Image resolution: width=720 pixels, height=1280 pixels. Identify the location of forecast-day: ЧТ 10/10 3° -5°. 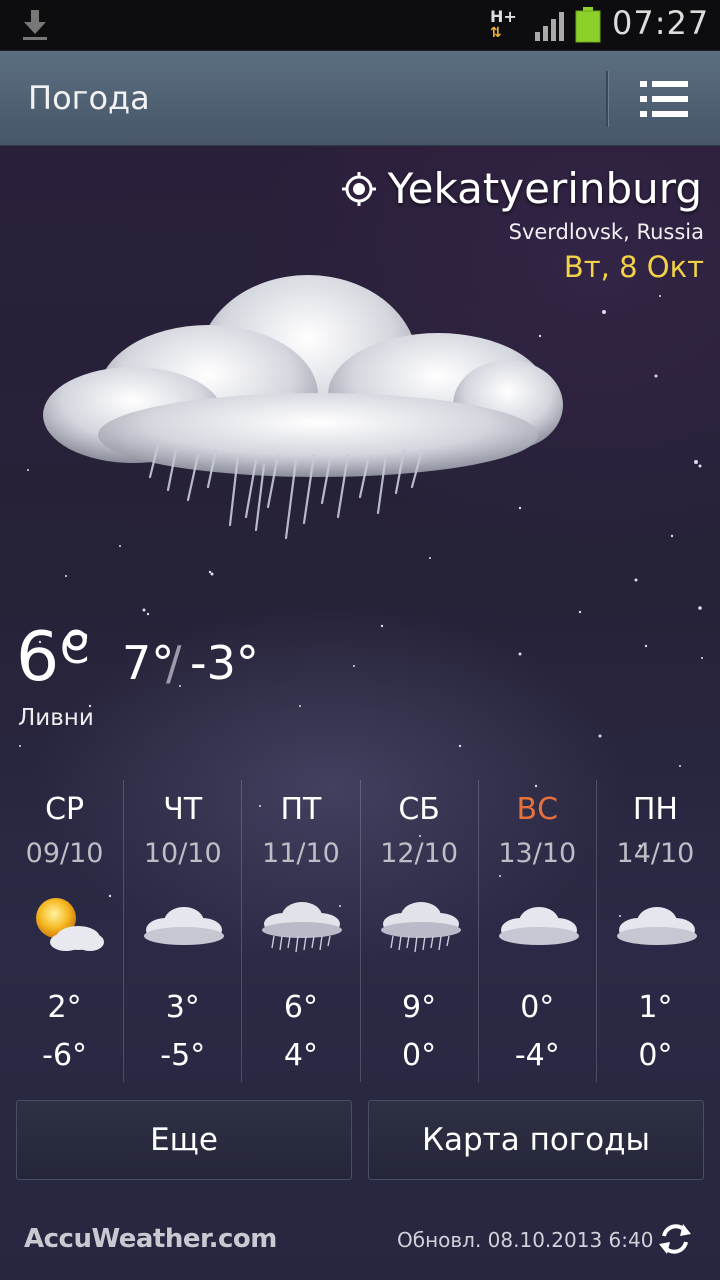
(183, 931).